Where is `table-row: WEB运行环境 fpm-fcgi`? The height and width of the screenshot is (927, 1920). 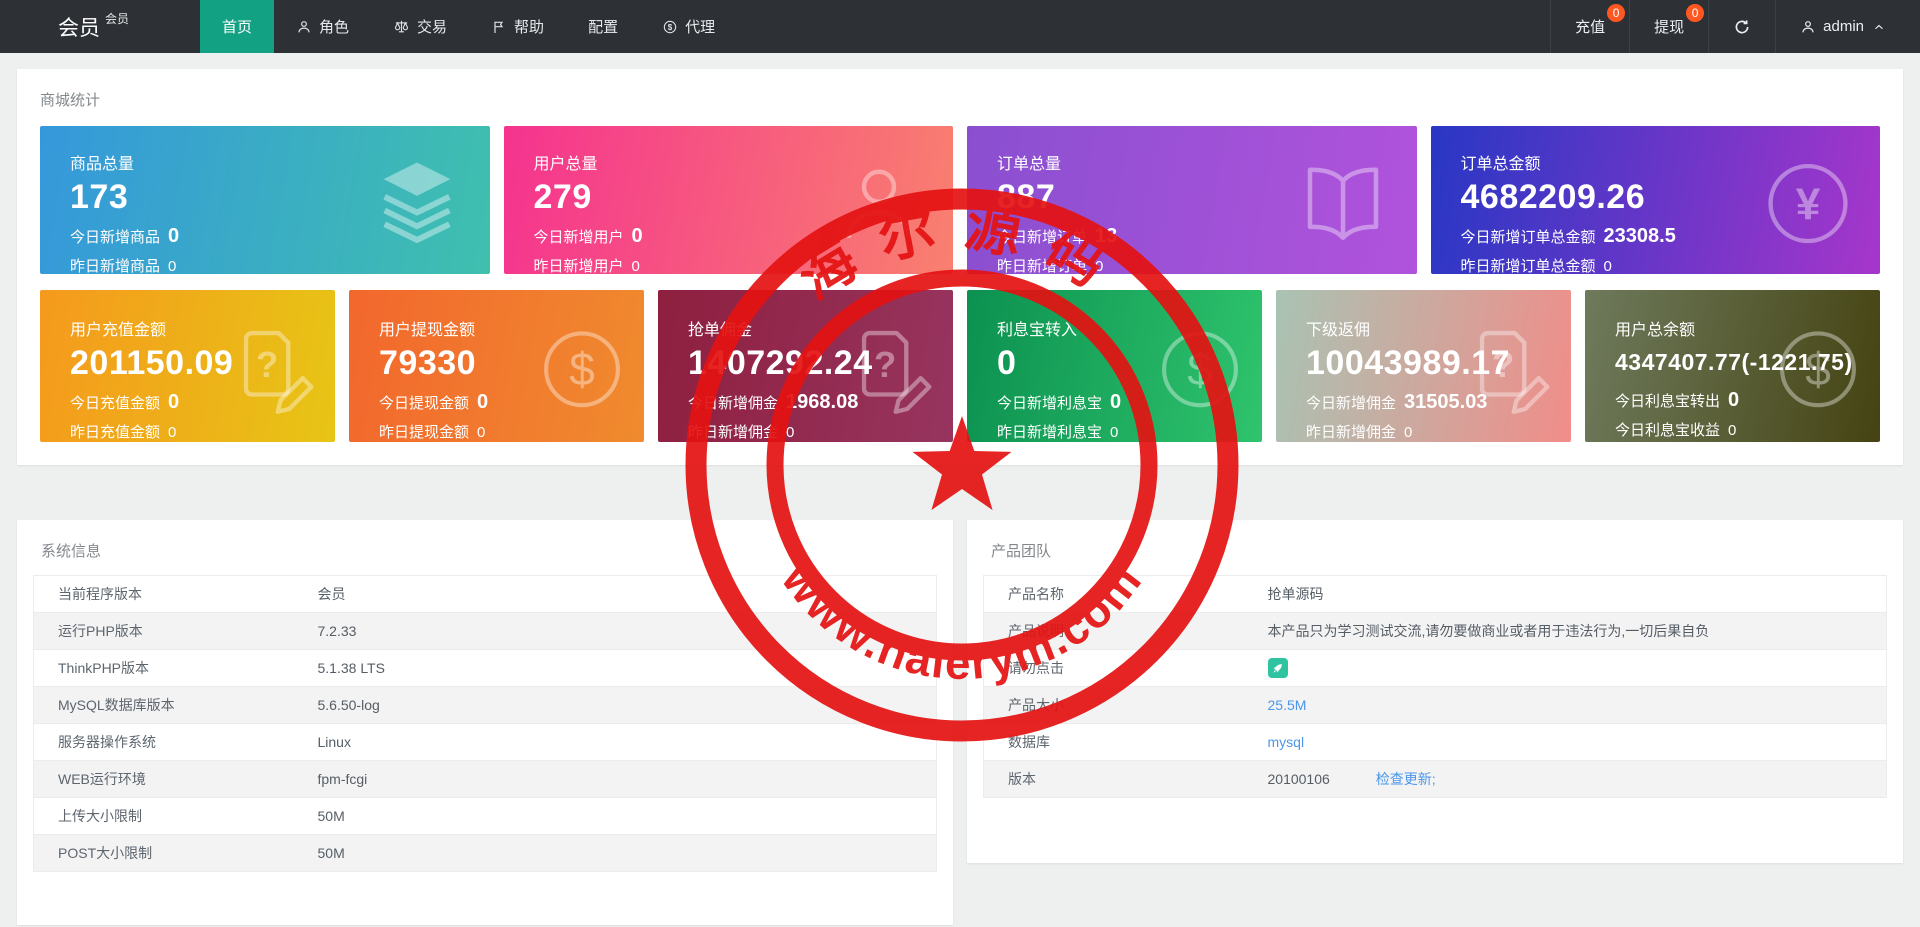
table-row: WEB运行环境 fpm-fcgi is located at coordinates (485, 779).